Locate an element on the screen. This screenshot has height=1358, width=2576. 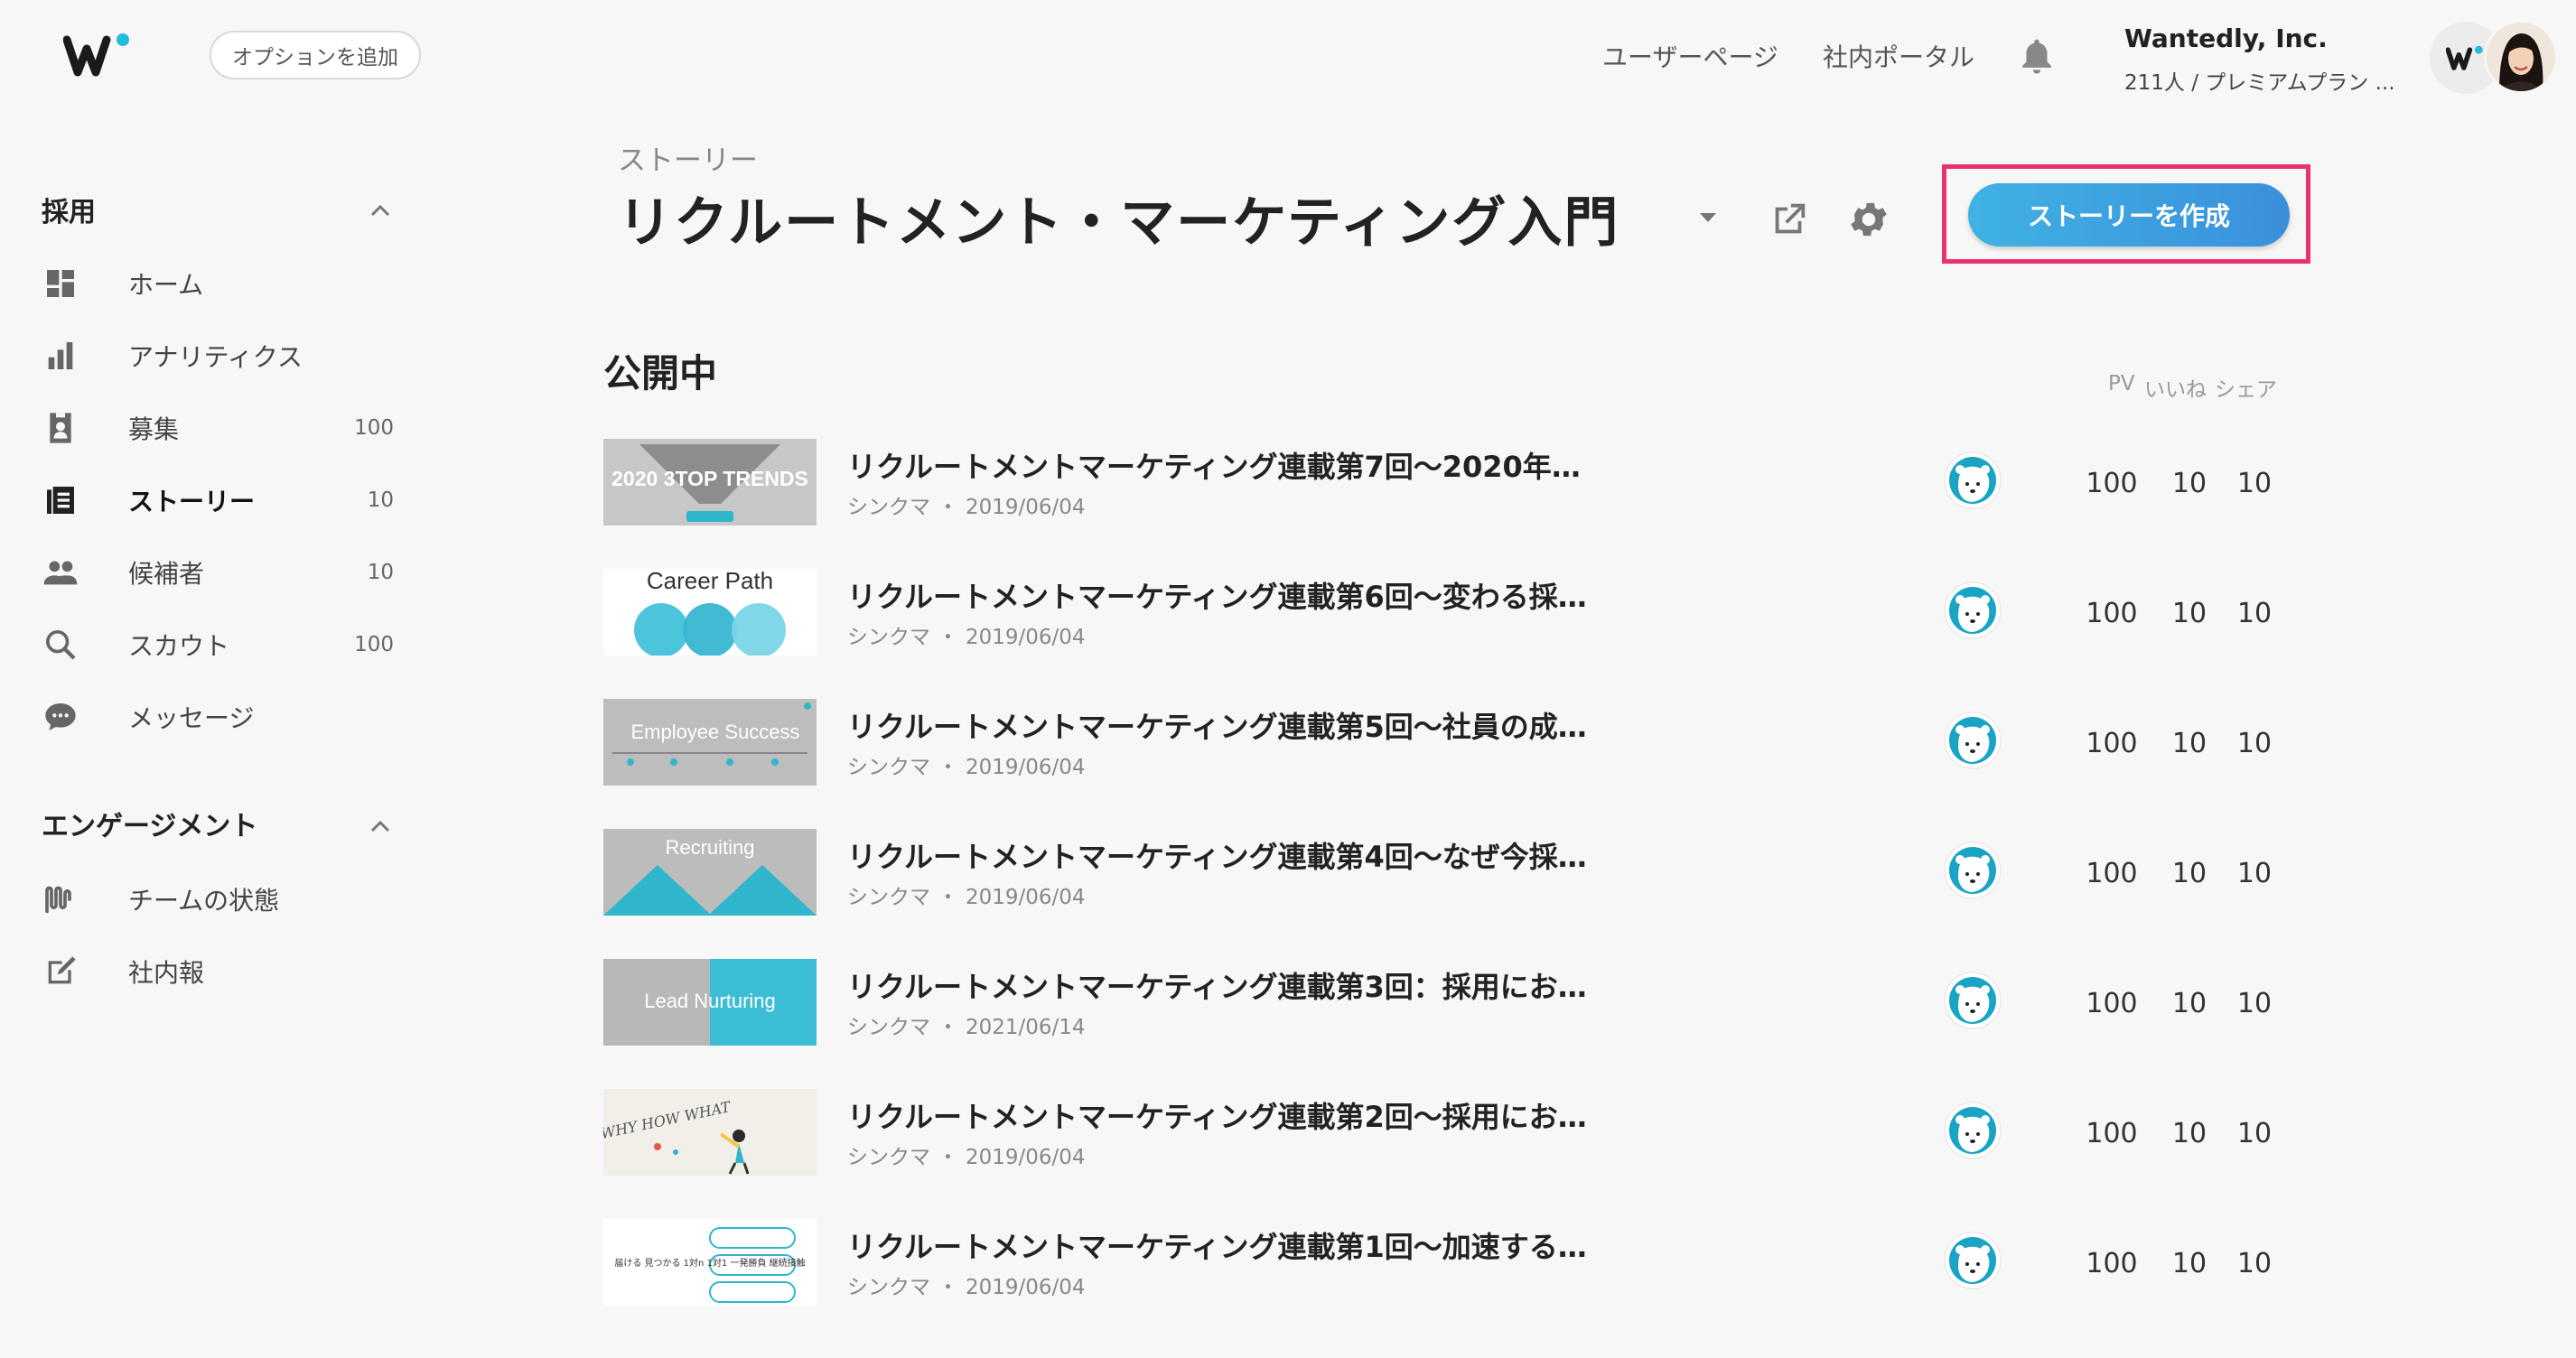
sidebar-item-candidates: 候補者 10 is located at coordinates (222, 573).